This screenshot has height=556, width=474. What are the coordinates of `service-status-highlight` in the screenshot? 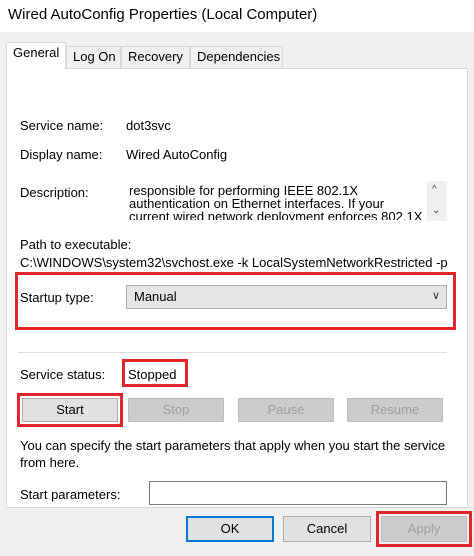 It's located at (155, 373).